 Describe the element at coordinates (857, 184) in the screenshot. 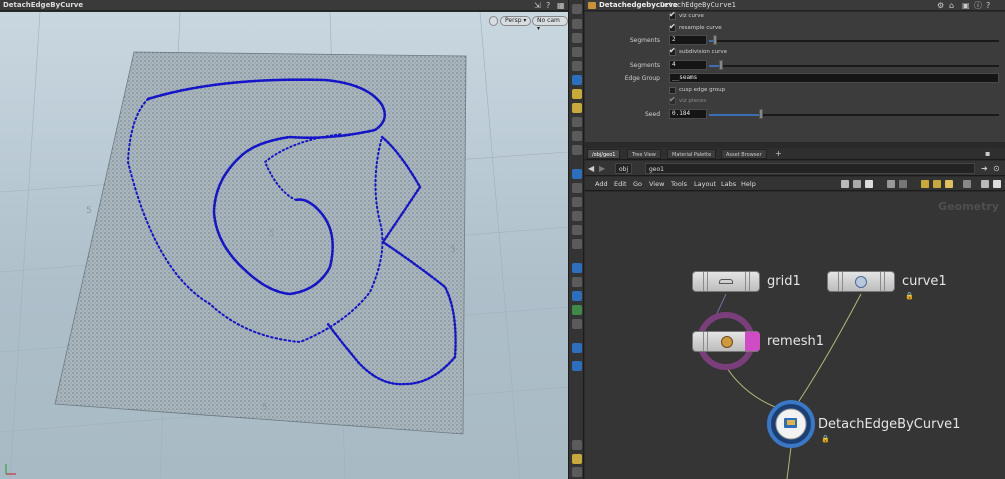

I see `grid-snap-icon` at that location.